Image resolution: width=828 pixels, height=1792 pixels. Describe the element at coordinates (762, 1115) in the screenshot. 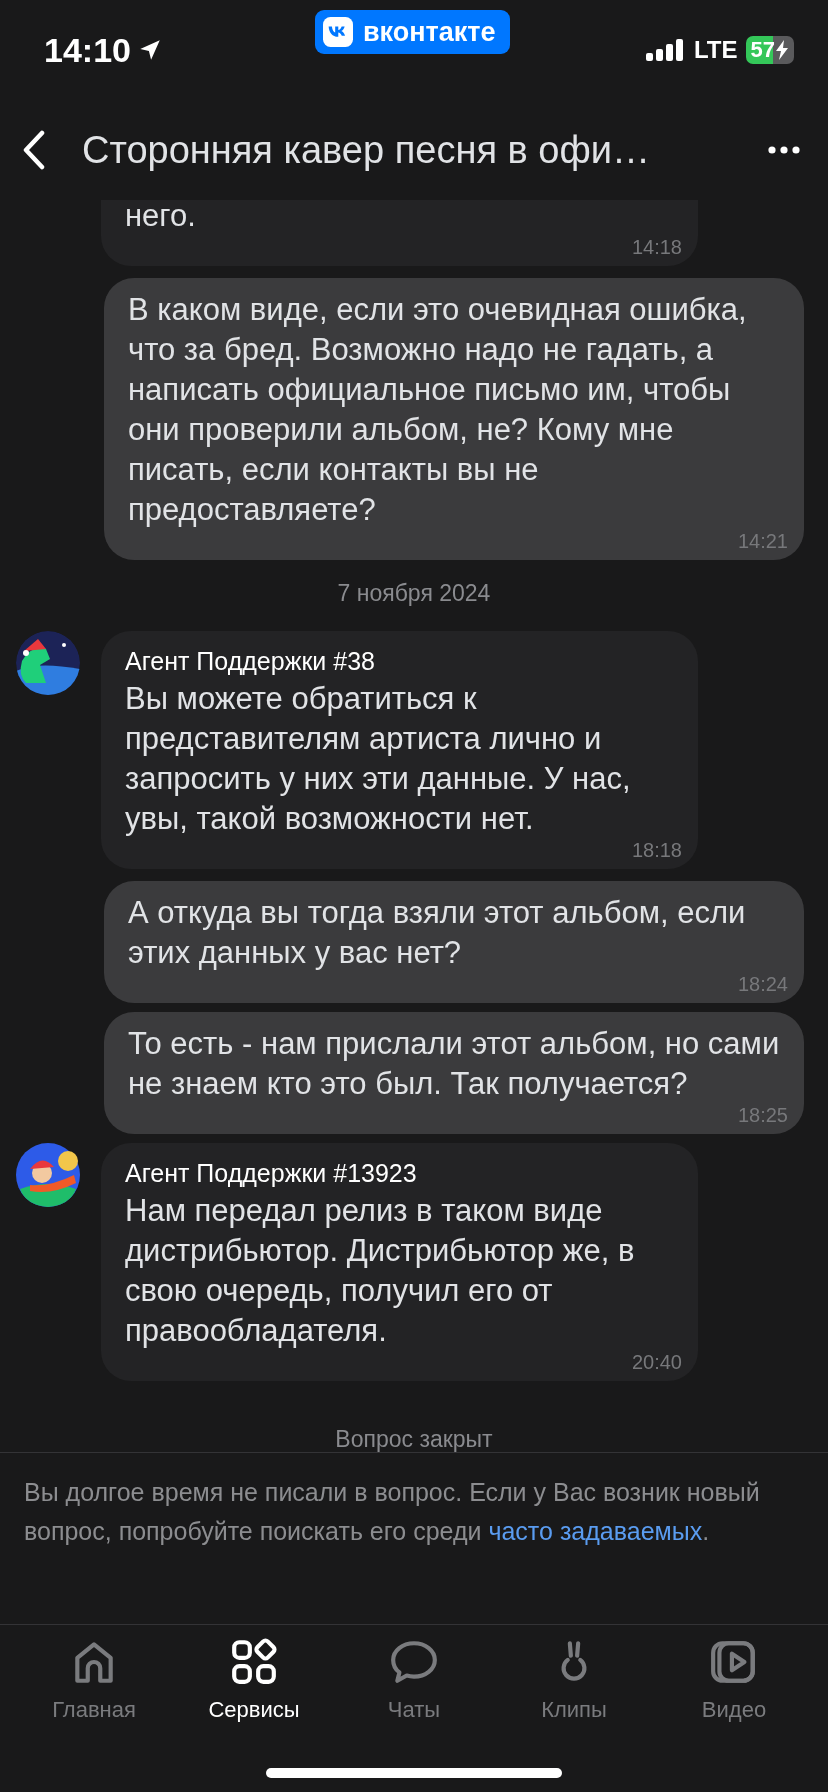

I see `message-time: 18:25` at that location.